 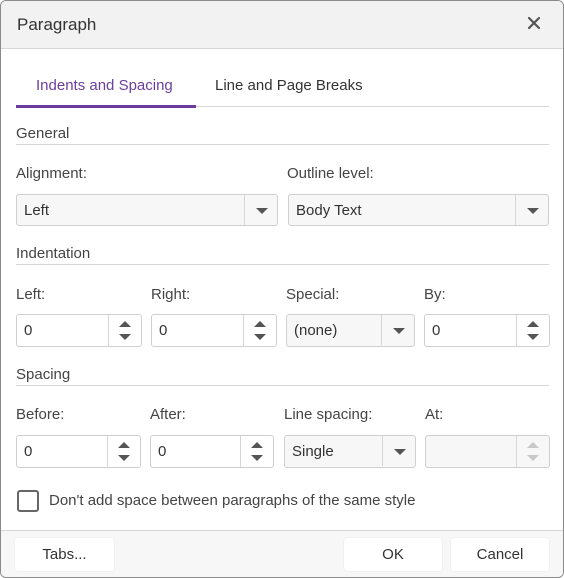 I want to click on indent-right-value: 0, so click(x=163, y=330).